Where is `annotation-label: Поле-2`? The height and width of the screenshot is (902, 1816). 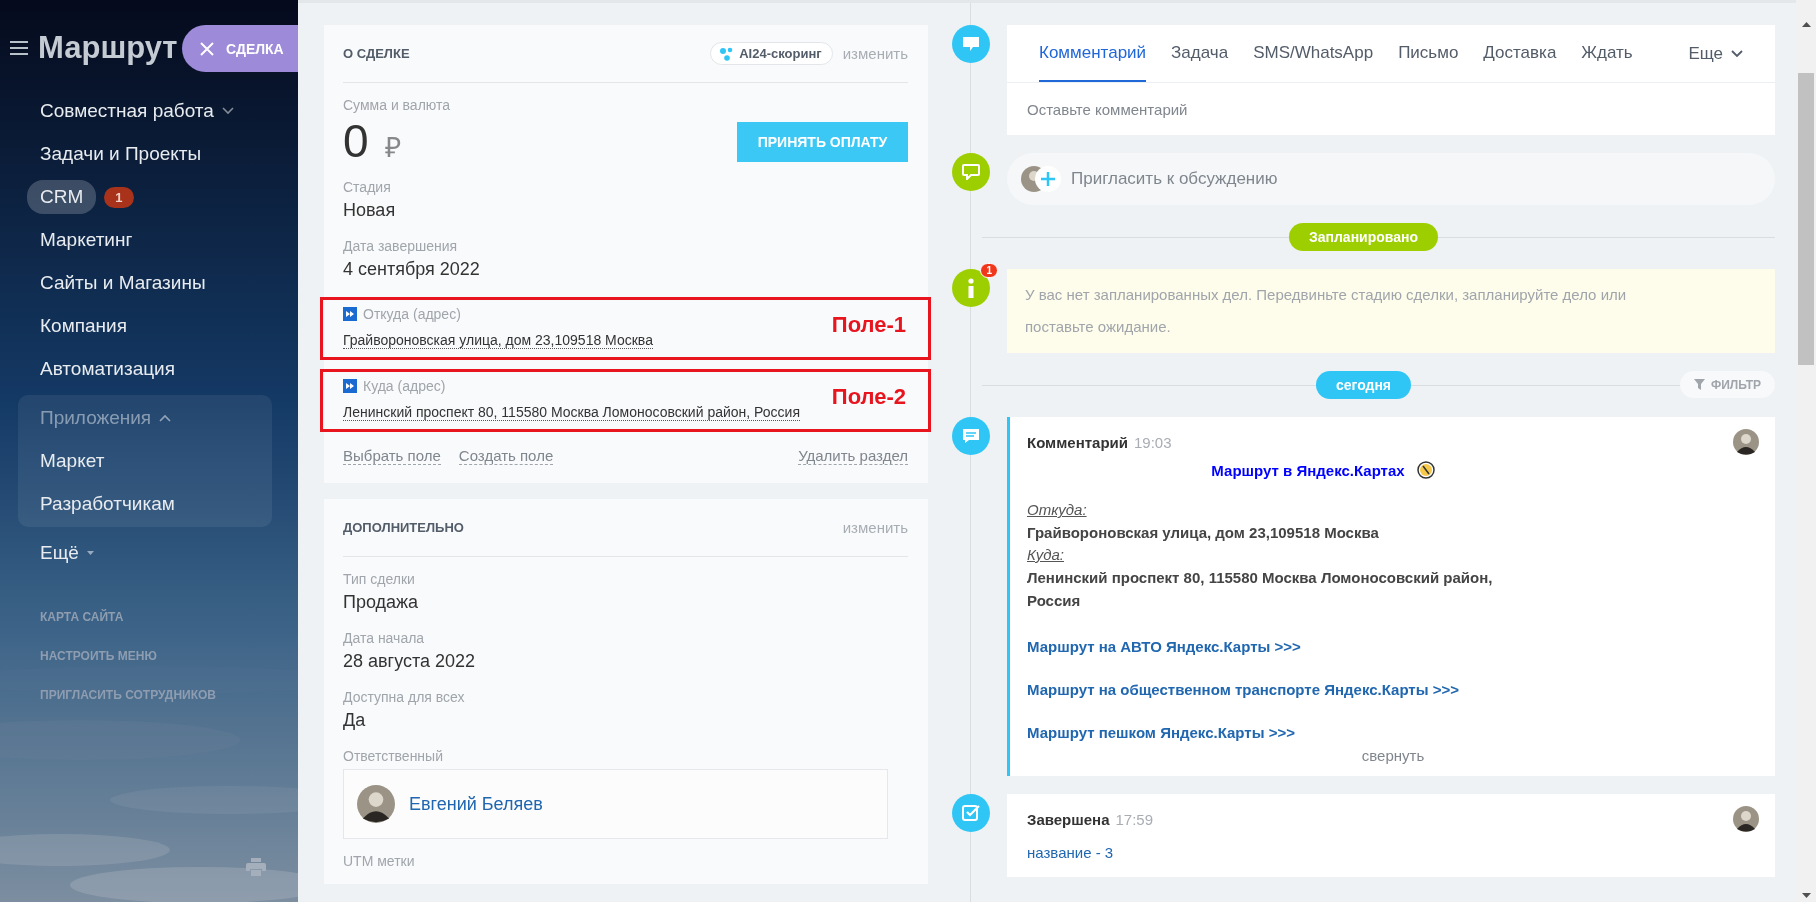
annotation-label: Поле-2 is located at coordinates (868, 397).